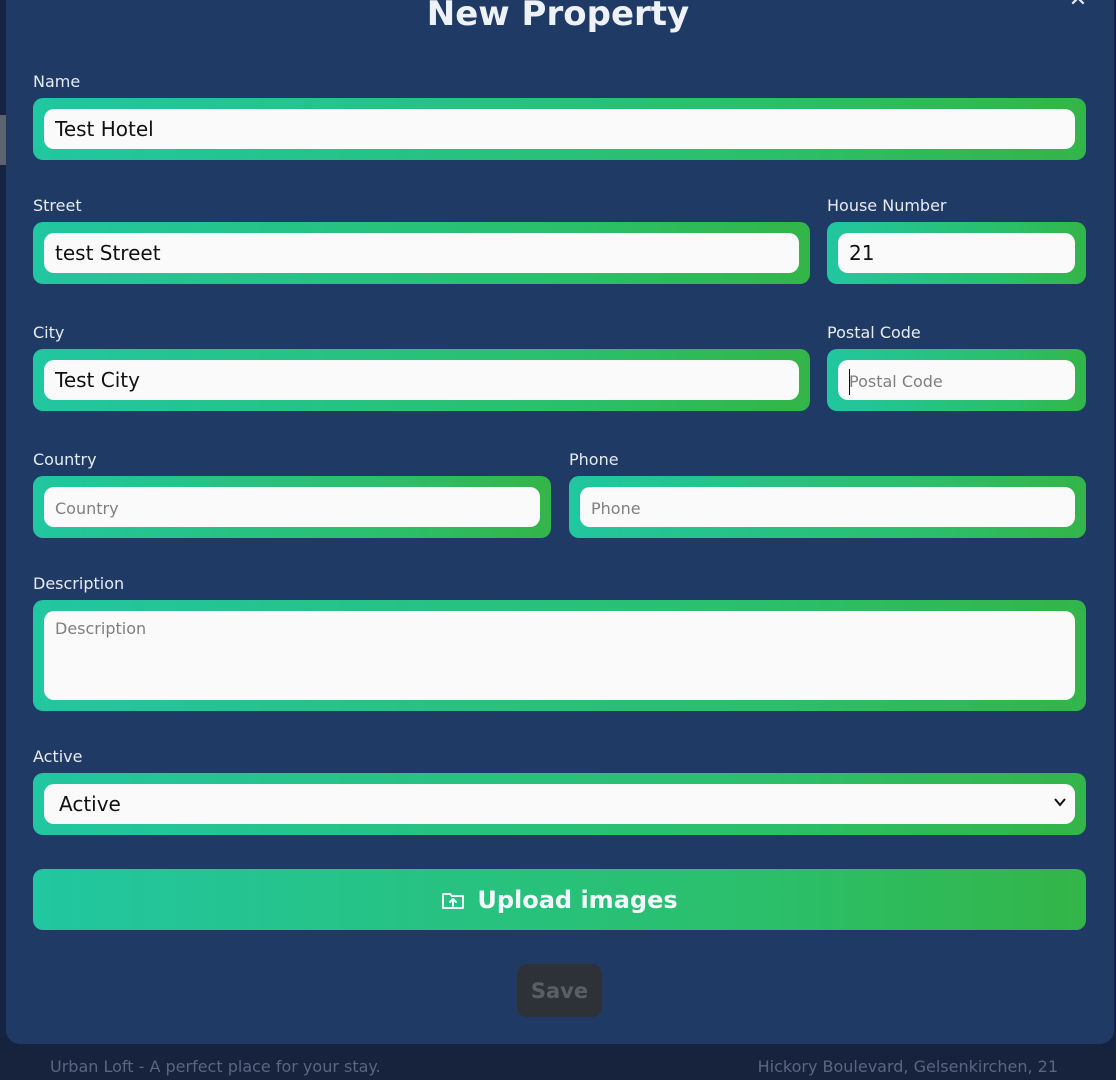 Image resolution: width=1116 pixels, height=1080 pixels. I want to click on city-field-frame, so click(421, 380).